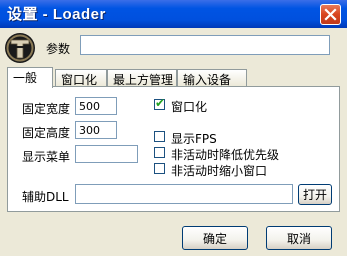  I want to click on lower-priority-checkbox-row: 非活动时降低优先级, so click(241, 154).